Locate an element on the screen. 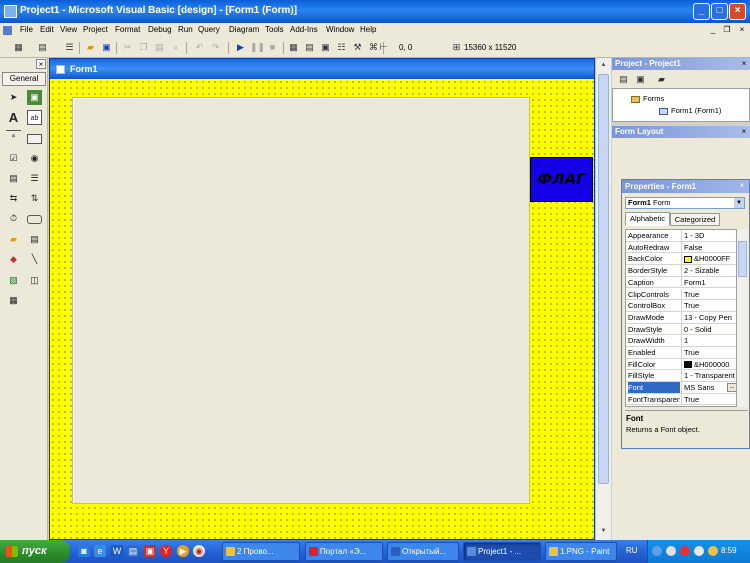 Image resolution: width=750 pixels, height=563 pixels. mdi-minimize-button: _ is located at coordinates (713, 30).